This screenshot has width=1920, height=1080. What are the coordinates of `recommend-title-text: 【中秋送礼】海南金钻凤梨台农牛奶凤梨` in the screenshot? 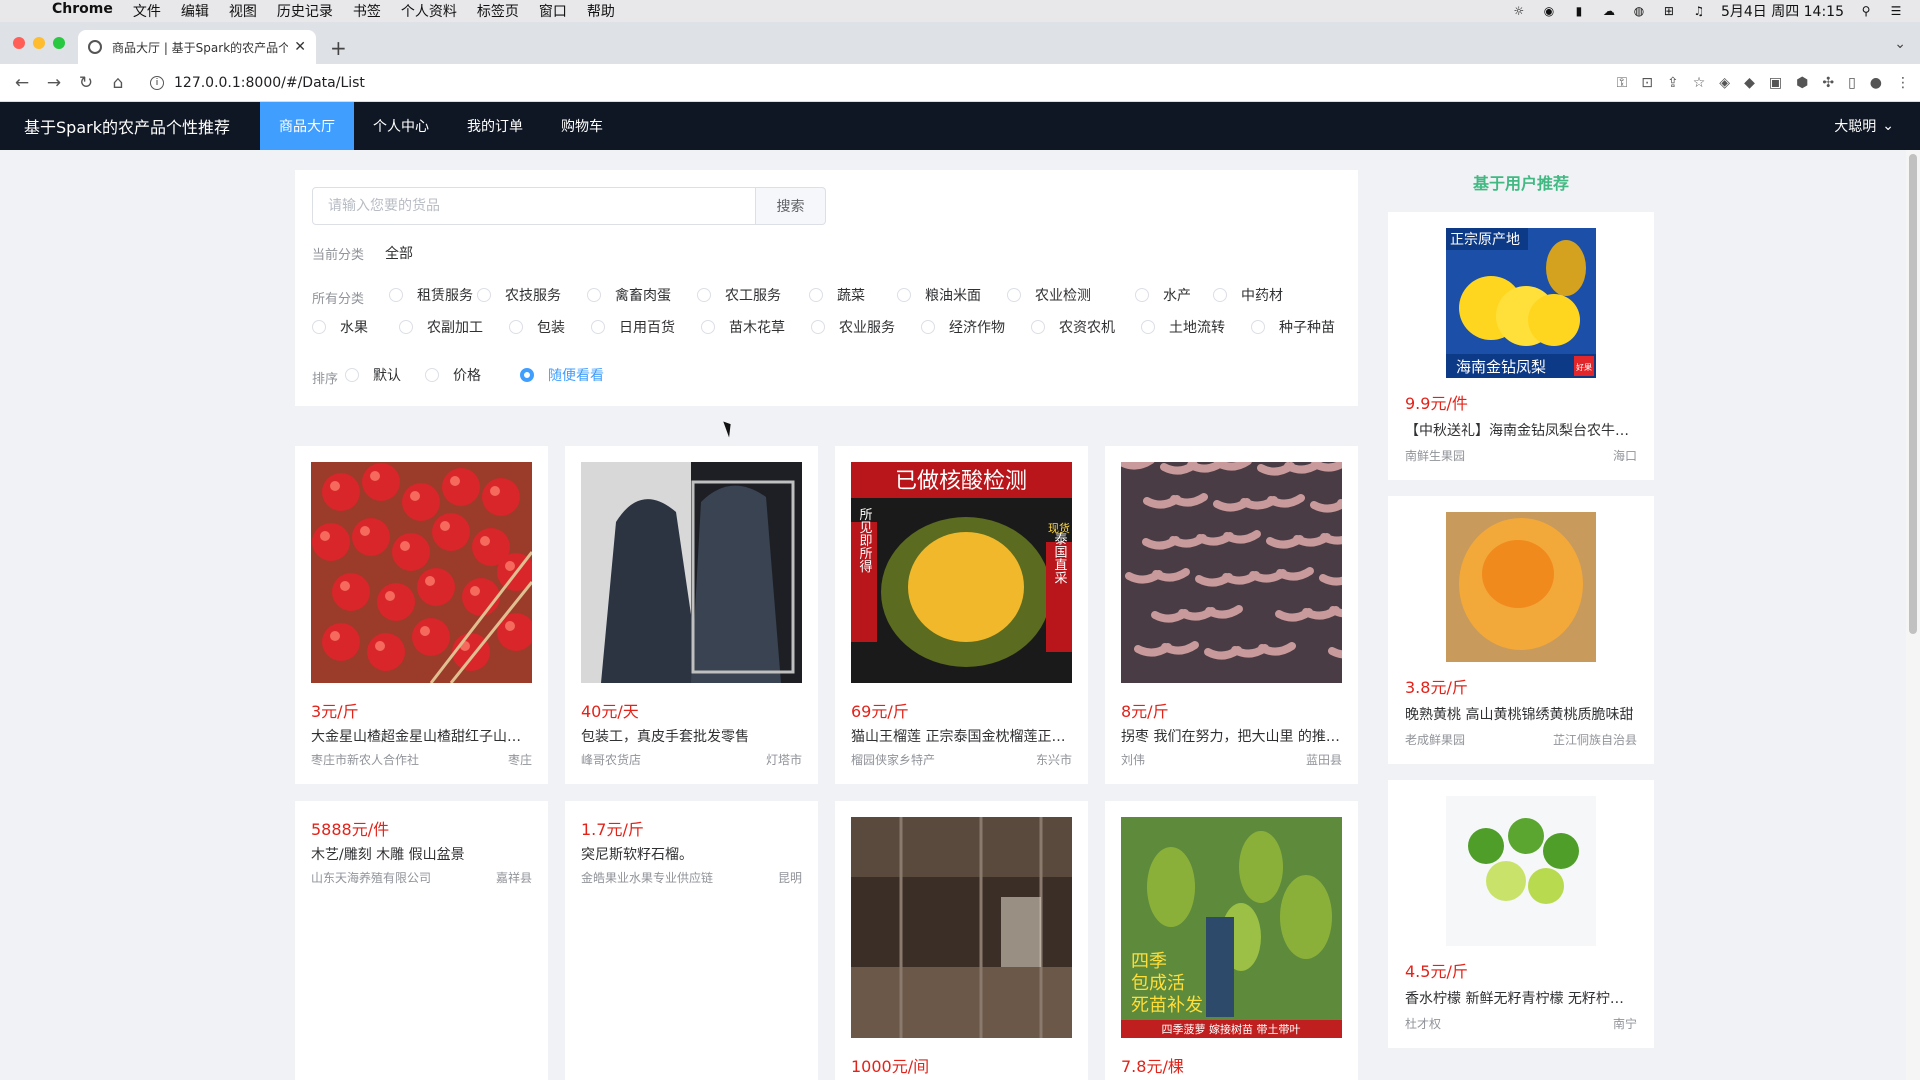 It's located at (1521, 430).